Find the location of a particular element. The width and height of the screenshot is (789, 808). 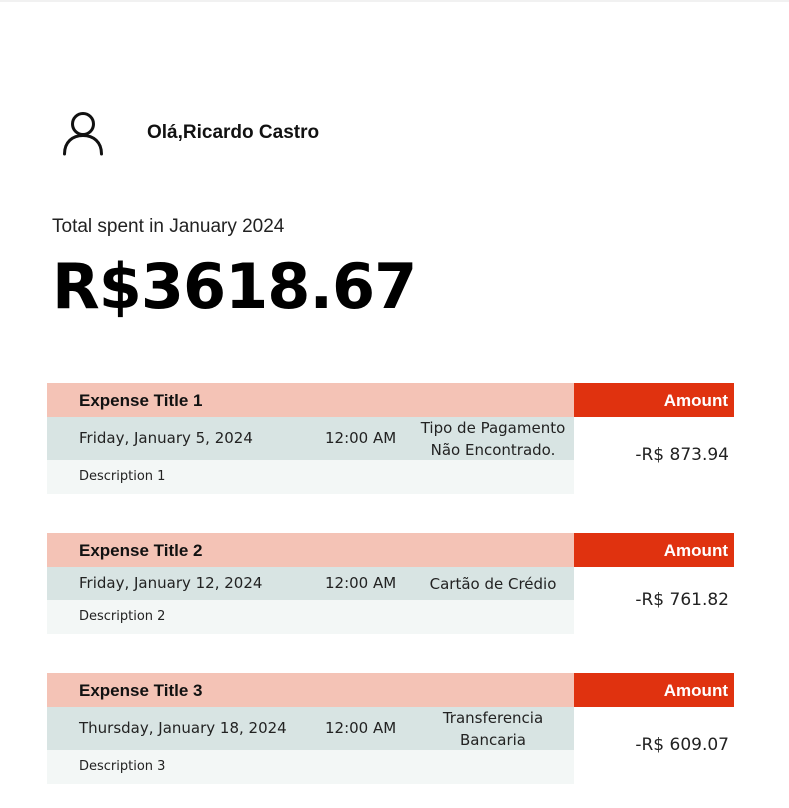

expense-amount: -R$ 873.94 is located at coordinates (682, 455).